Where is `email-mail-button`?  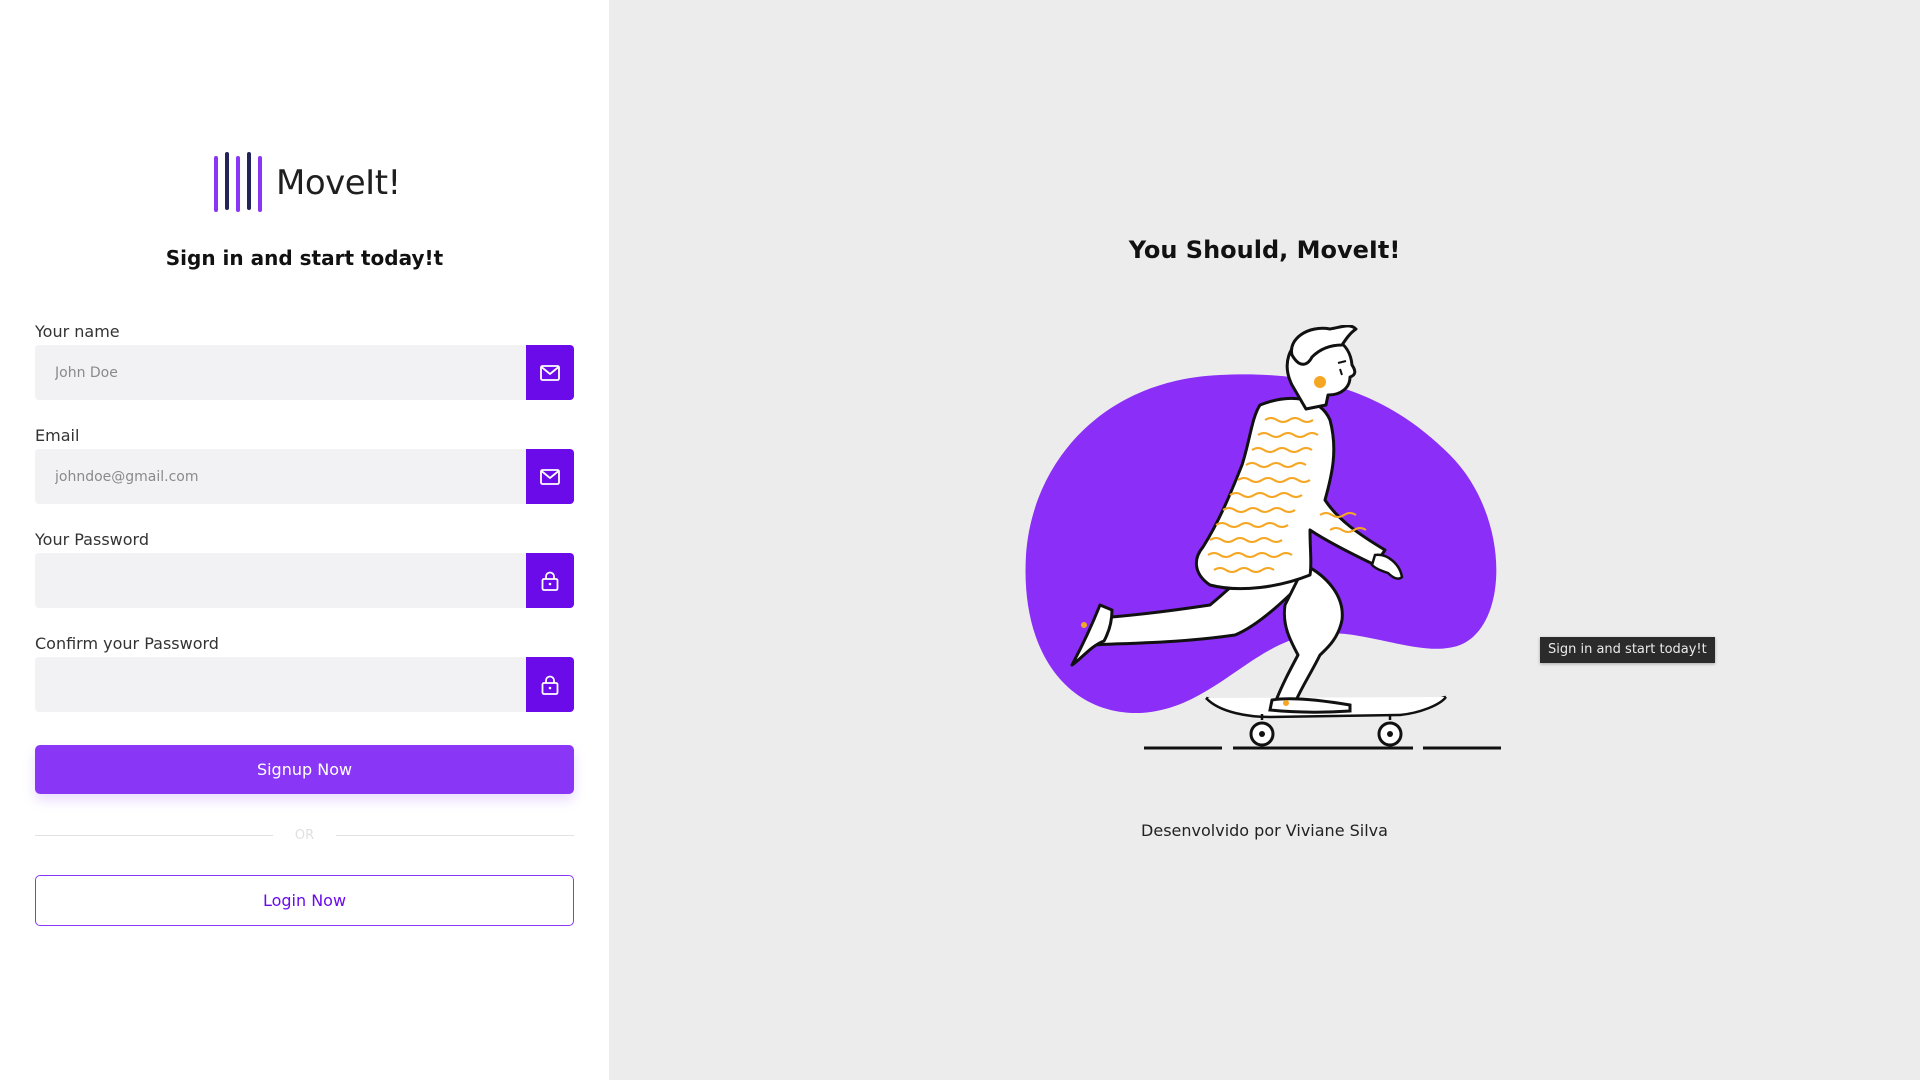
email-mail-button is located at coordinates (550, 476).